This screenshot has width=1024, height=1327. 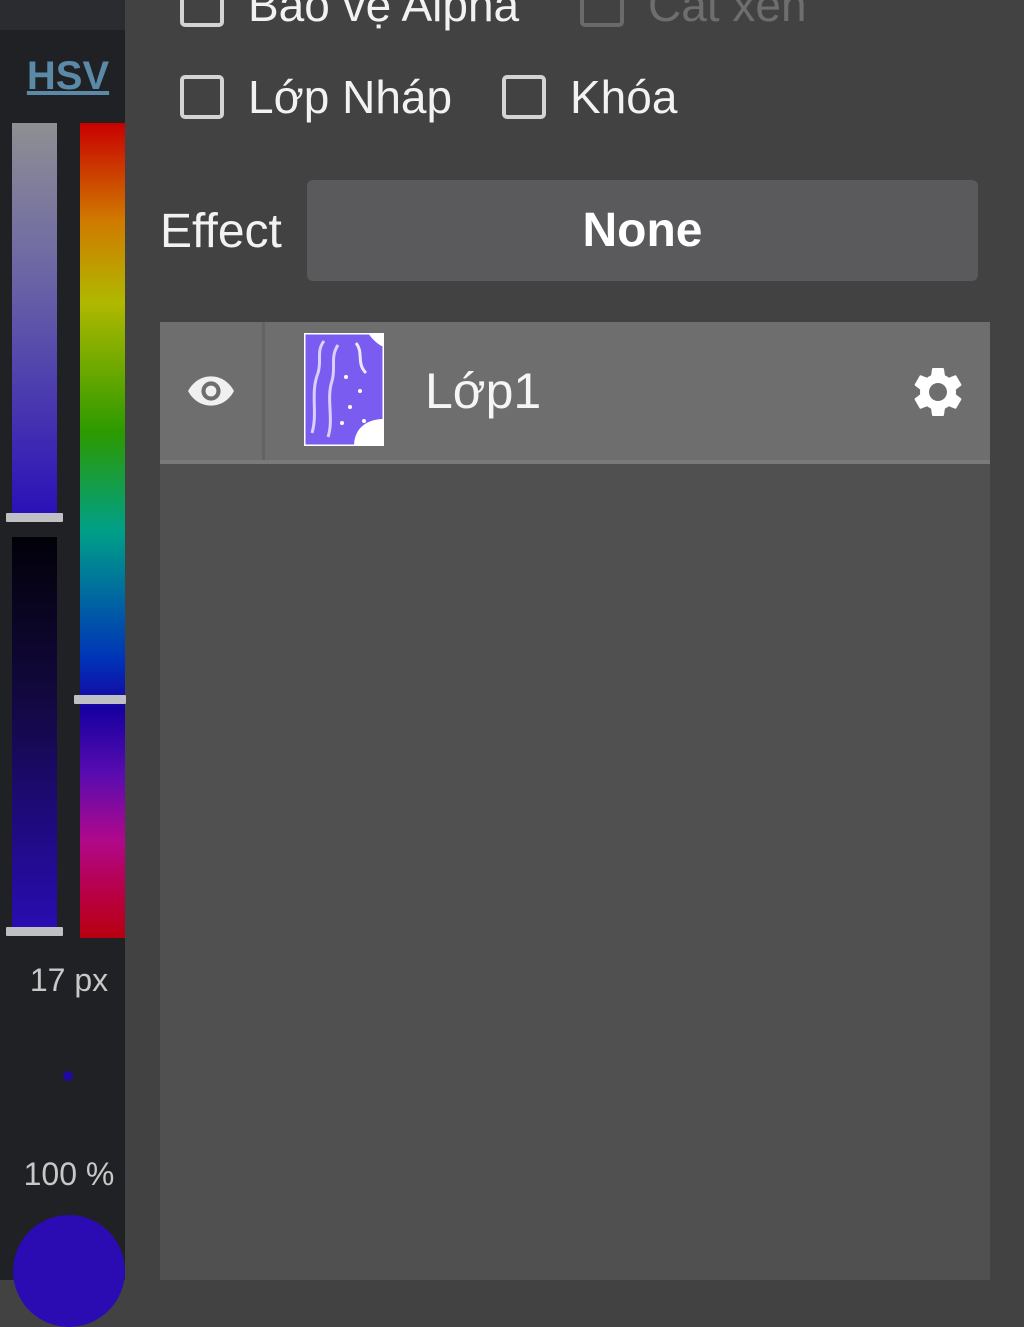 I want to click on draft-layer-checkbox, so click(x=202, y=97).